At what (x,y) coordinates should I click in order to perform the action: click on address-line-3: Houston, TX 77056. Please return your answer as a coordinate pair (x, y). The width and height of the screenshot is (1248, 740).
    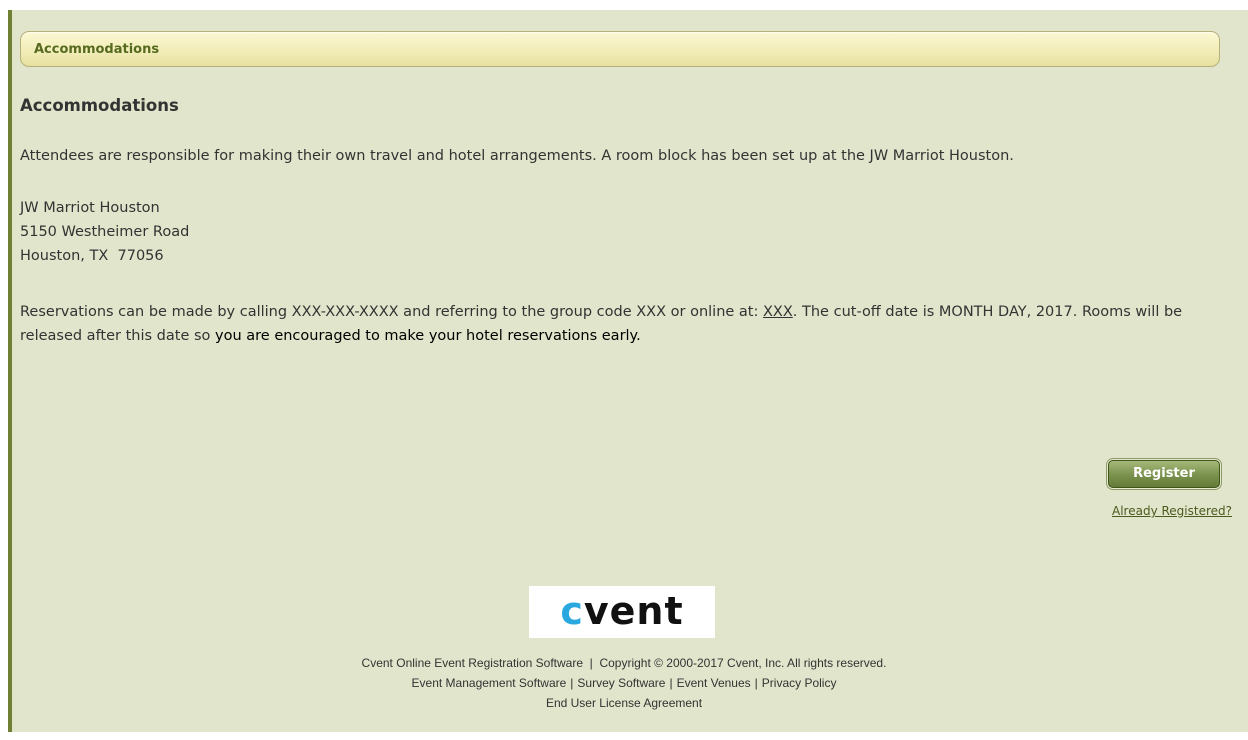
    Looking at the image, I should click on (92, 256).